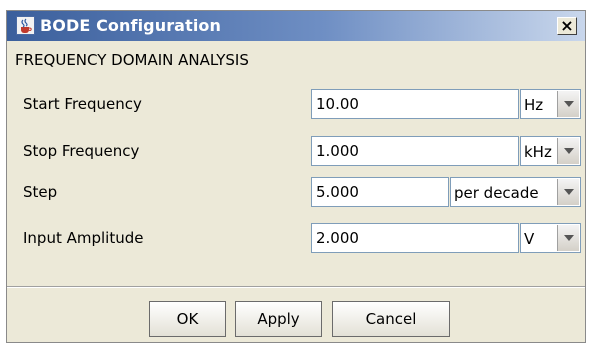 This screenshot has width=592, height=350. What do you see at coordinates (380, 192) in the screenshot?
I see `step-input` at bounding box center [380, 192].